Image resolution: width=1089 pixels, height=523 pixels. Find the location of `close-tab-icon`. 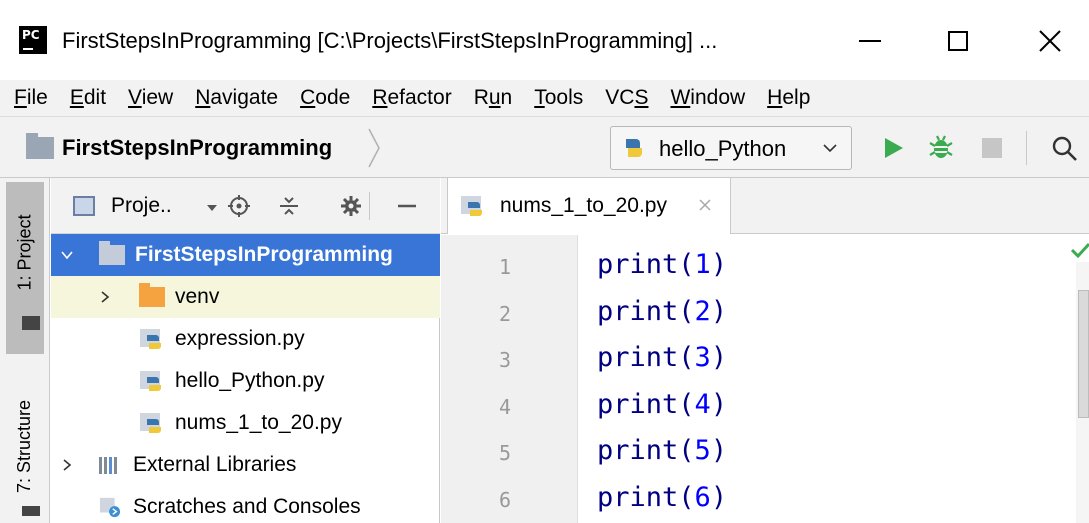

close-tab-icon is located at coordinates (705, 205).